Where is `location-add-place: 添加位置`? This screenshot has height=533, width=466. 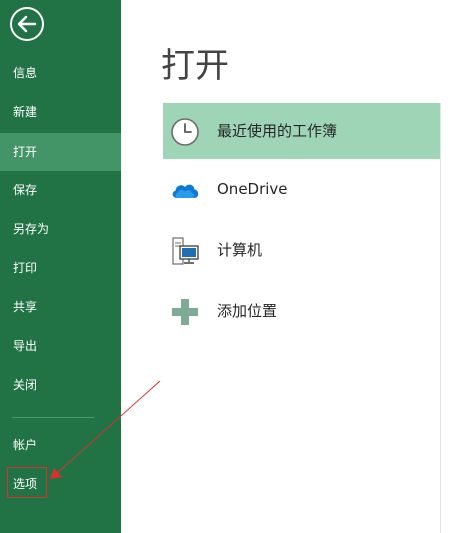 location-add-place: 添加位置 is located at coordinates (301, 311).